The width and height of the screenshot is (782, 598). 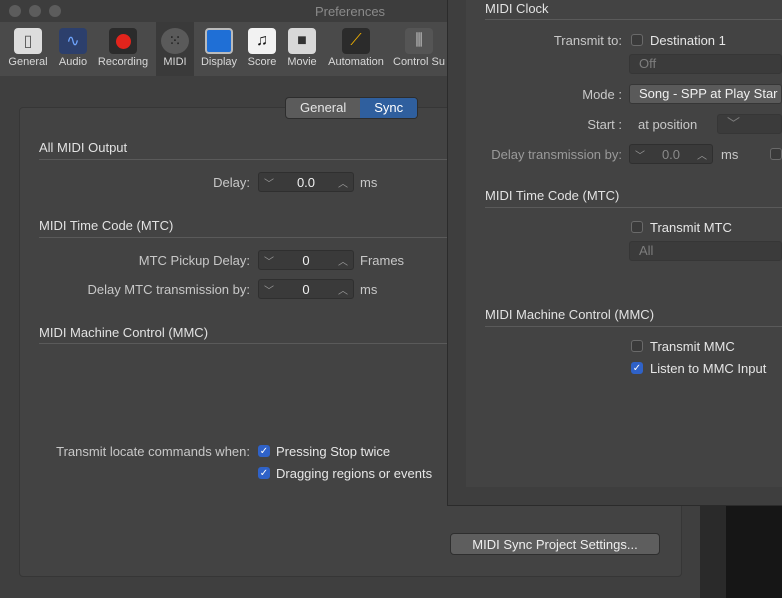 I want to click on destination-1-checkbox, so click(x=637, y=40).